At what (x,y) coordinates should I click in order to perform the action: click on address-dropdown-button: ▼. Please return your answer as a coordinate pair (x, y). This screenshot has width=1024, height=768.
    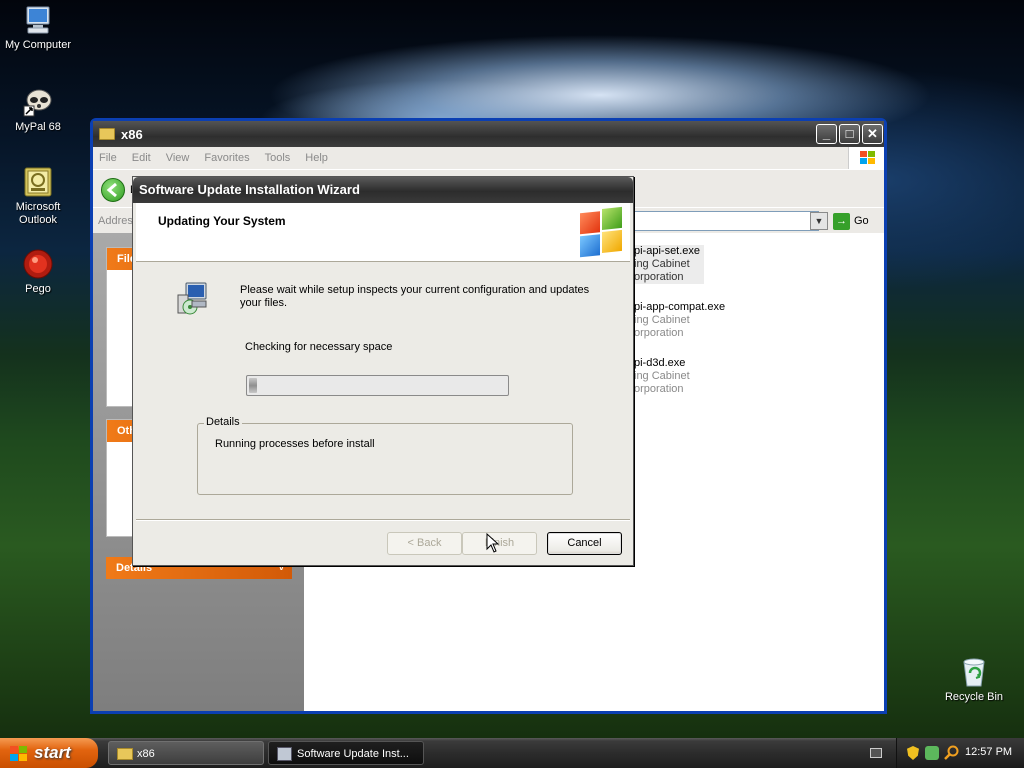
    Looking at the image, I should click on (819, 221).